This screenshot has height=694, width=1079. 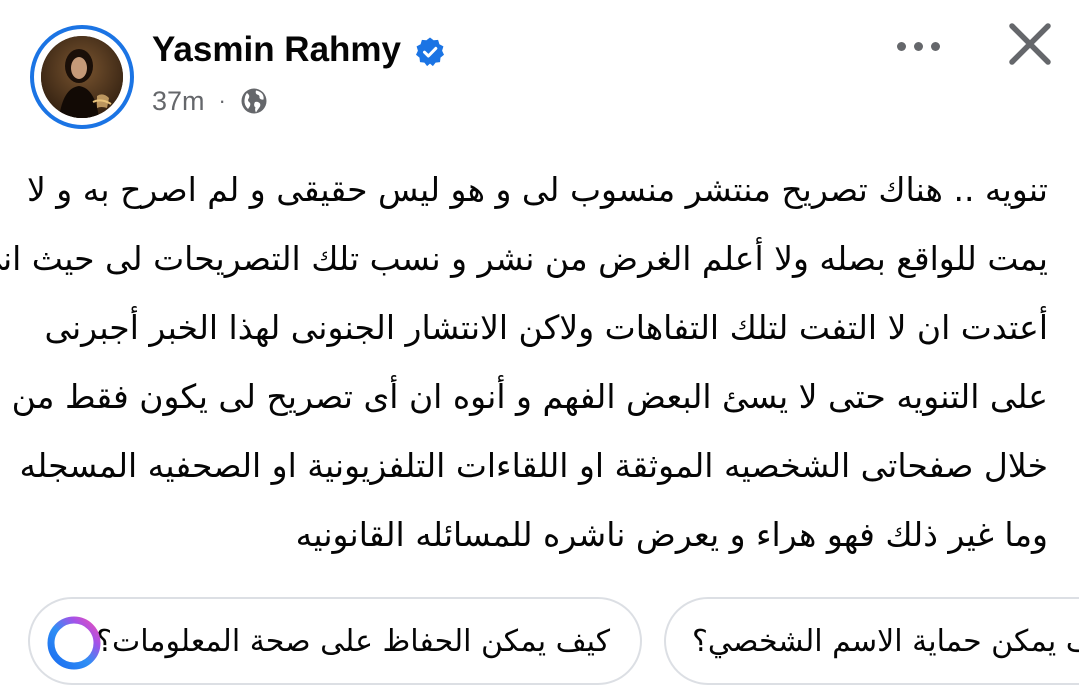 I want to click on suggestion-chip: كيف يمكن الحفاظ على صحة المعلومات؟, so click(x=335, y=641).